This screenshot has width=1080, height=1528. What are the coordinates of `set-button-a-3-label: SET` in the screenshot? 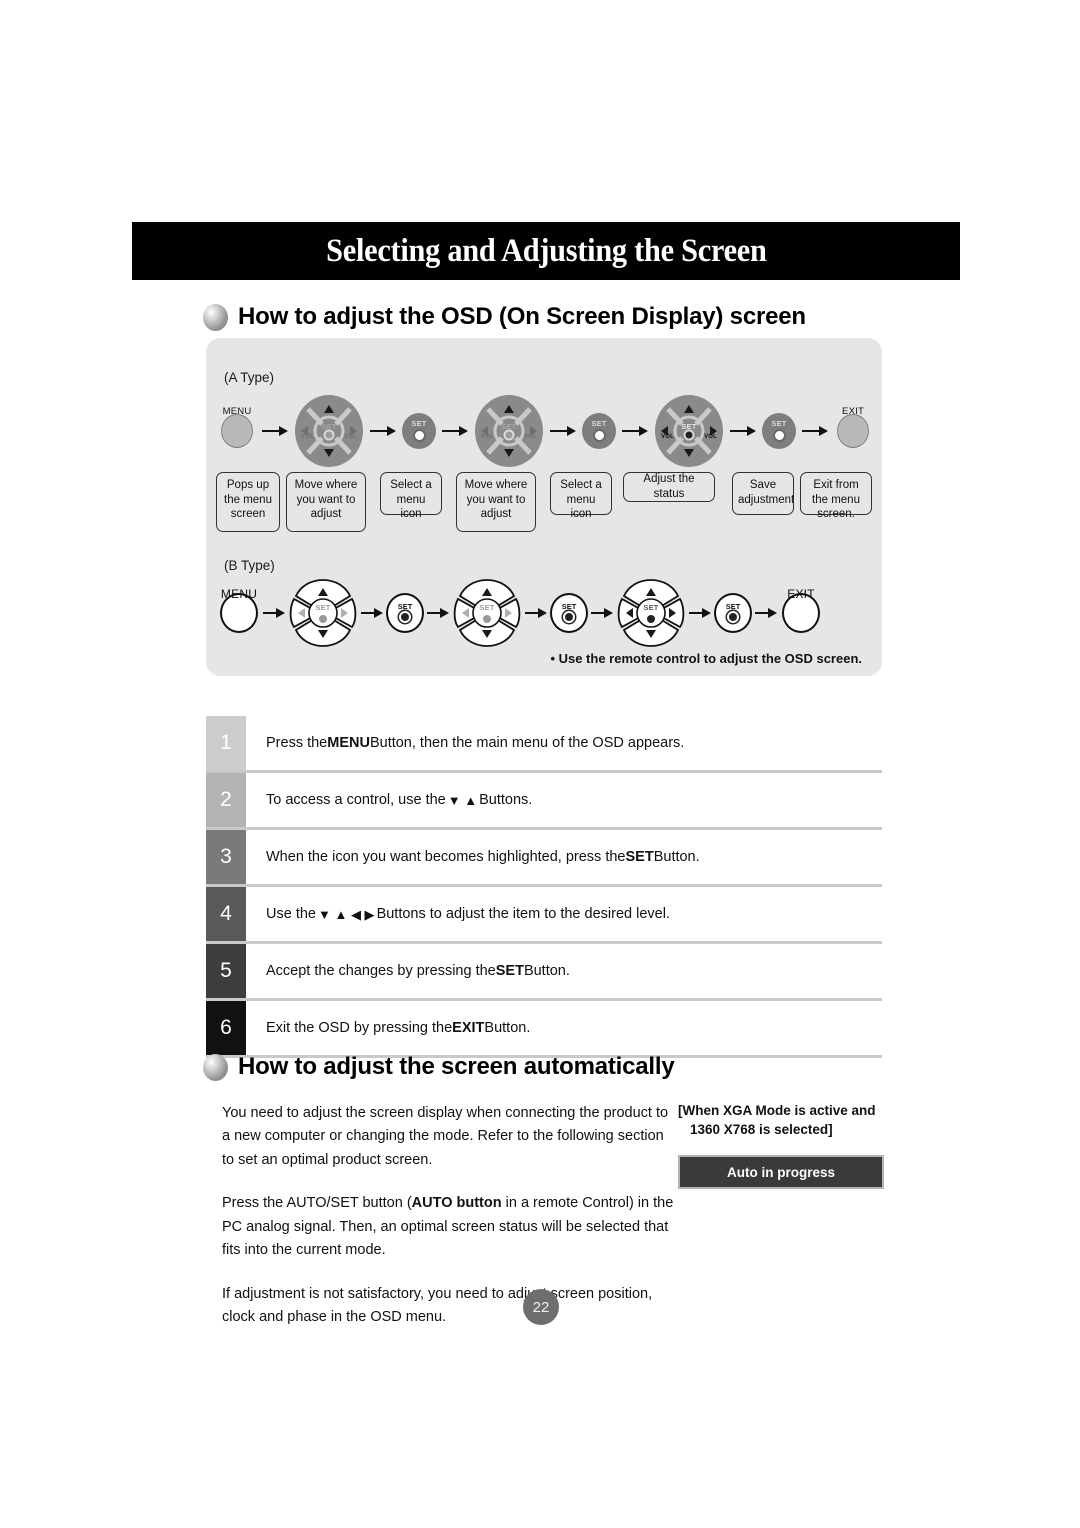 It's located at (779, 424).